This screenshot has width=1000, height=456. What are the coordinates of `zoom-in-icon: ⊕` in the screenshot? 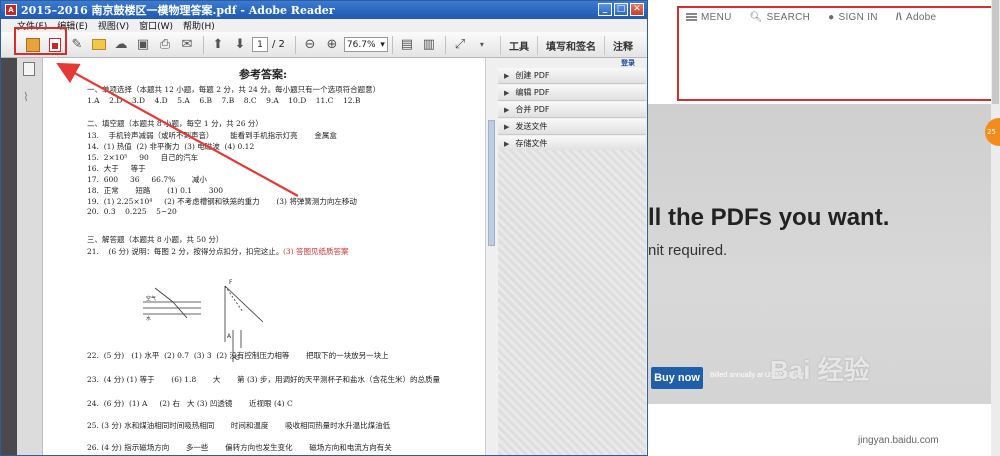 It's located at (332, 45).